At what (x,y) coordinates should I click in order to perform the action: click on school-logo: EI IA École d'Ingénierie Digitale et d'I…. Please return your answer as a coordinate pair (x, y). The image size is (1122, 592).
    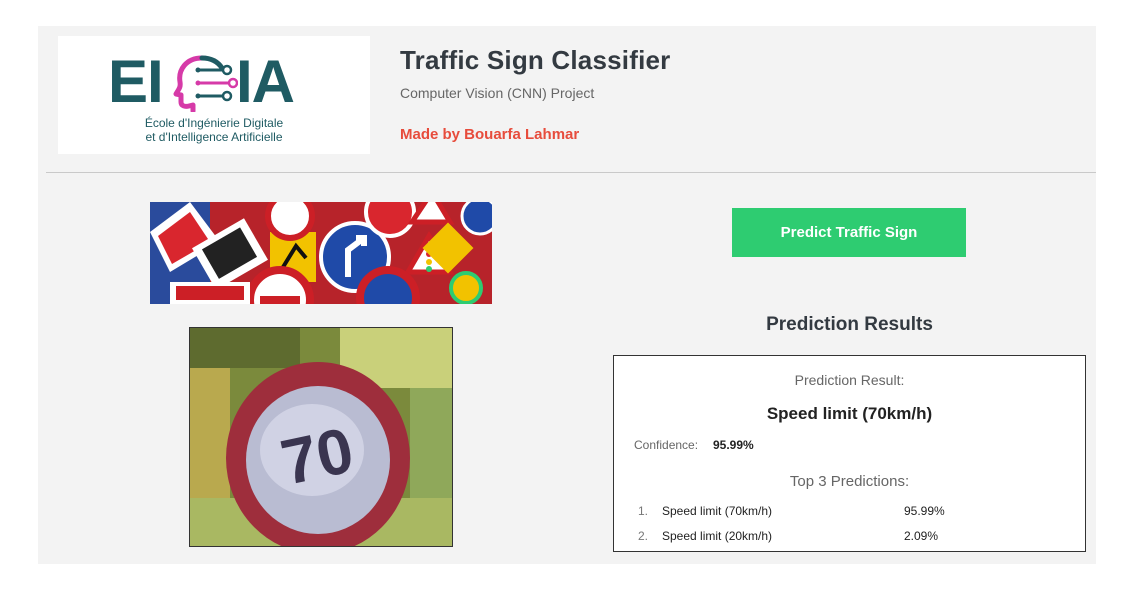
    Looking at the image, I should click on (214, 95).